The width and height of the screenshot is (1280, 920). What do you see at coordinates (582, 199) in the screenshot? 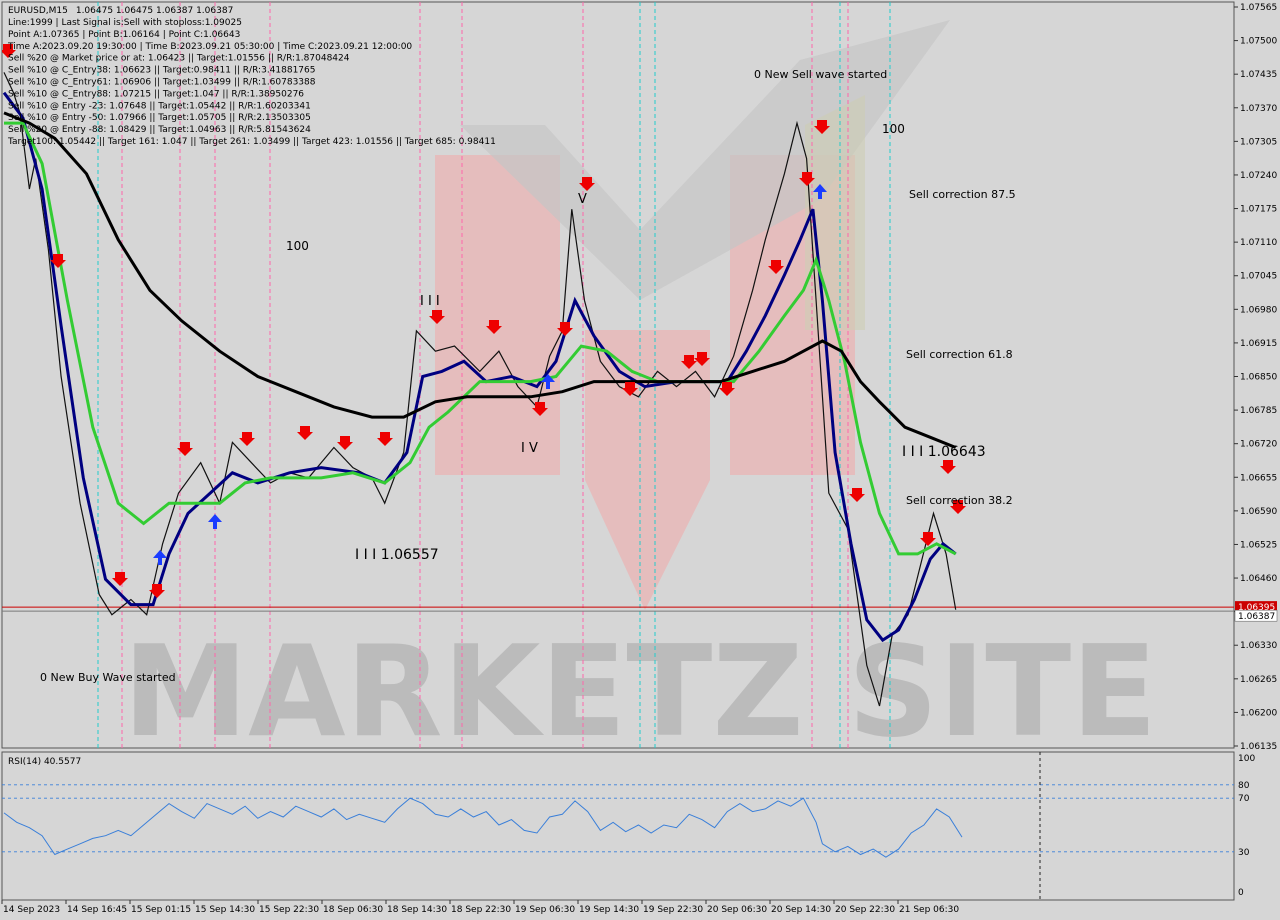
I see `annotation-wave-v: V` at bounding box center [582, 199].